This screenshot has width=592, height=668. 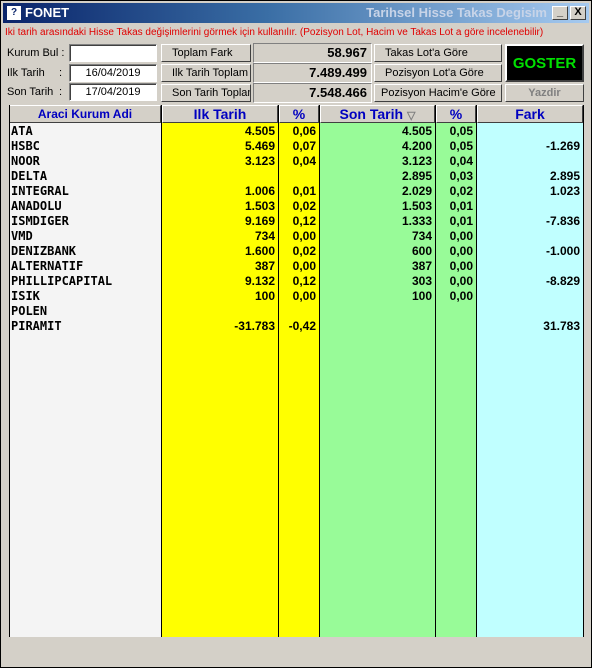 What do you see at coordinates (530, 114) in the screenshot?
I see `fark-column-header: Fark` at bounding box center [530, 114].